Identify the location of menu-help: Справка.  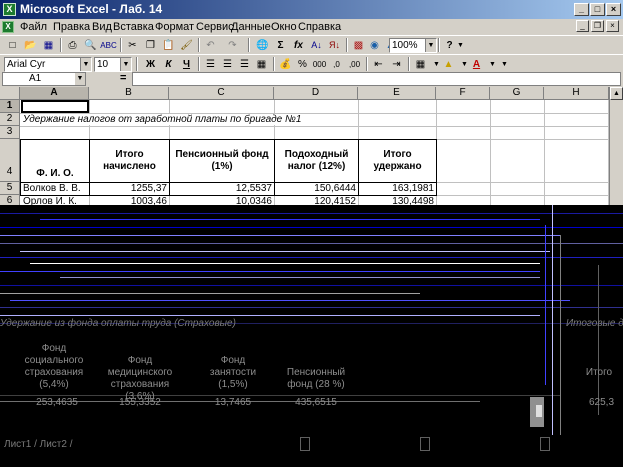
(319, 27).